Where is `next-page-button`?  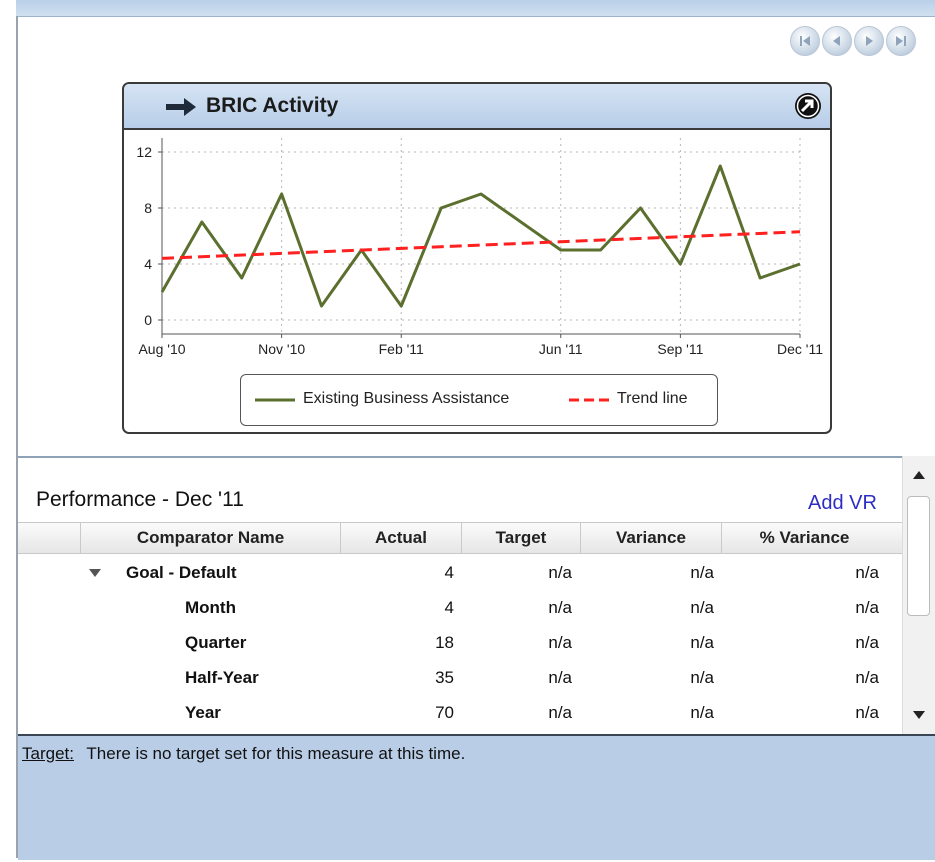
next-page-button is located at coordinates (869, 41).